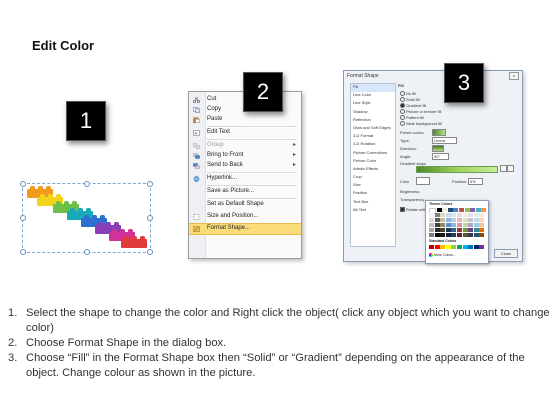 This screenshot has width=560, height=420. What do you see at coordinates (439, 132) in the screenshot?
I see `preset-colors-dropdown` at bounding box center [439, 132].